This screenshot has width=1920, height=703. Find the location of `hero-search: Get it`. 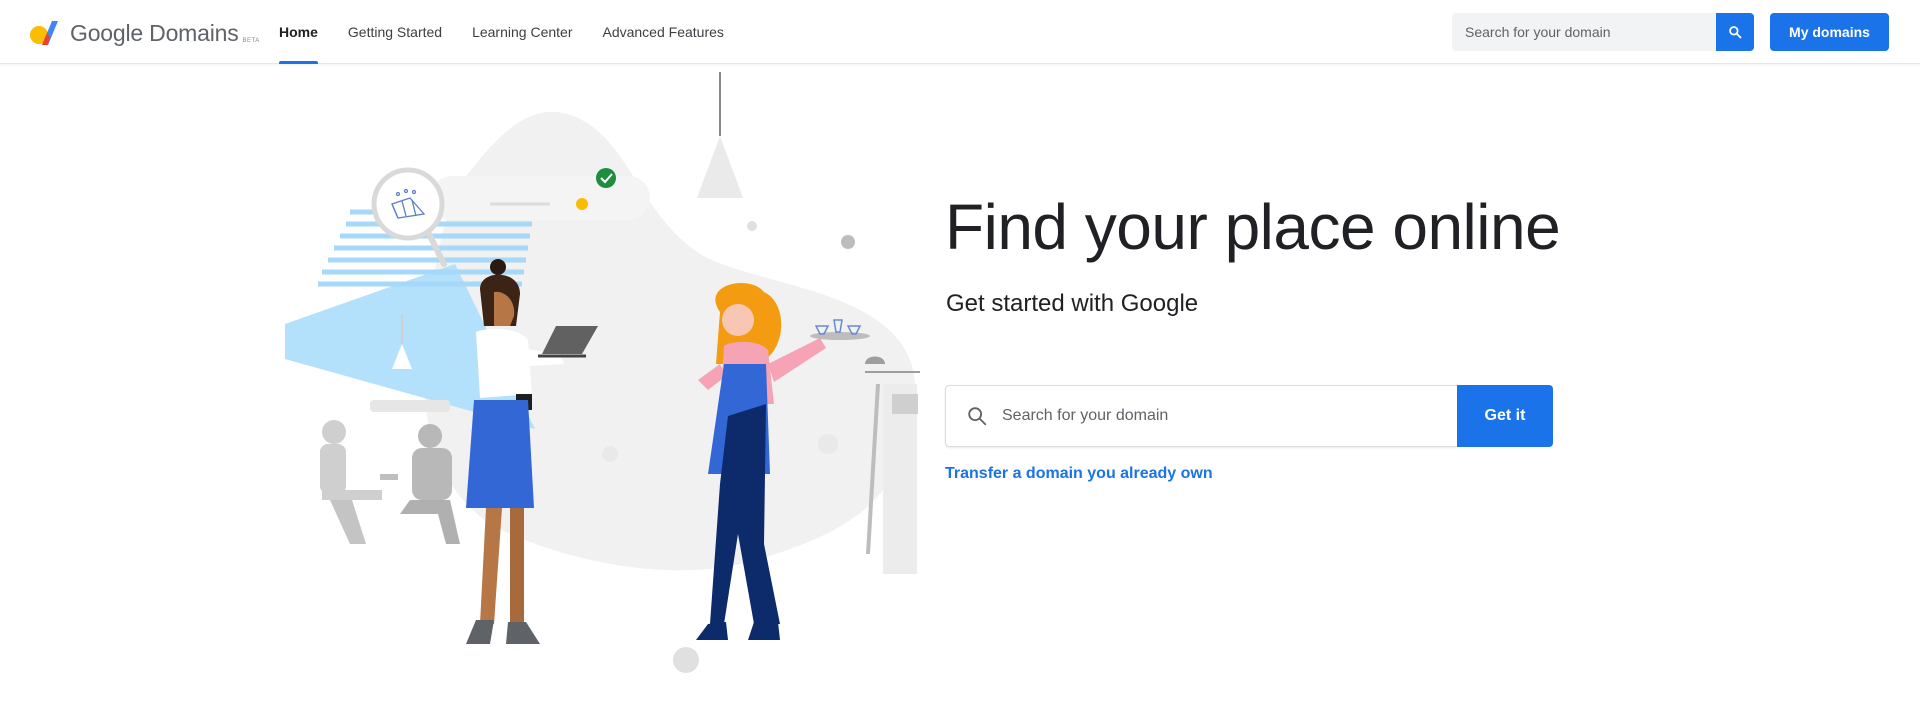

hero-search: Get it is located at coordinates (1249, 416).